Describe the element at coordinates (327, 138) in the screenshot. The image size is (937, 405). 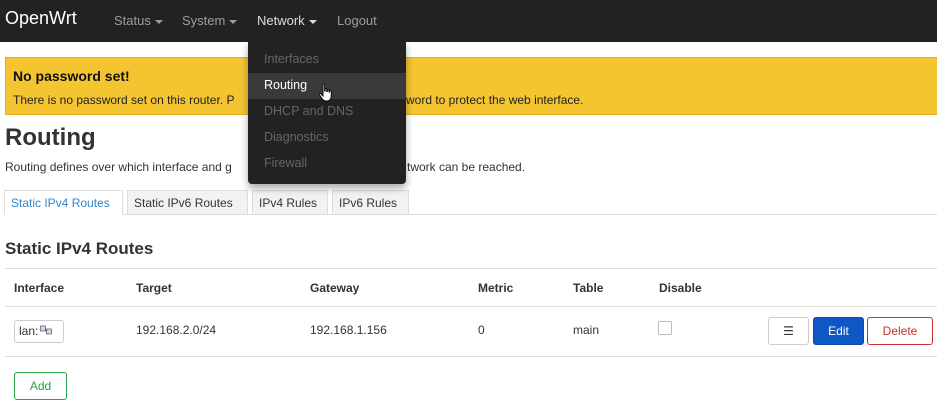
I see `dropdown-item-diagnostics: Diagnostics` at that location.